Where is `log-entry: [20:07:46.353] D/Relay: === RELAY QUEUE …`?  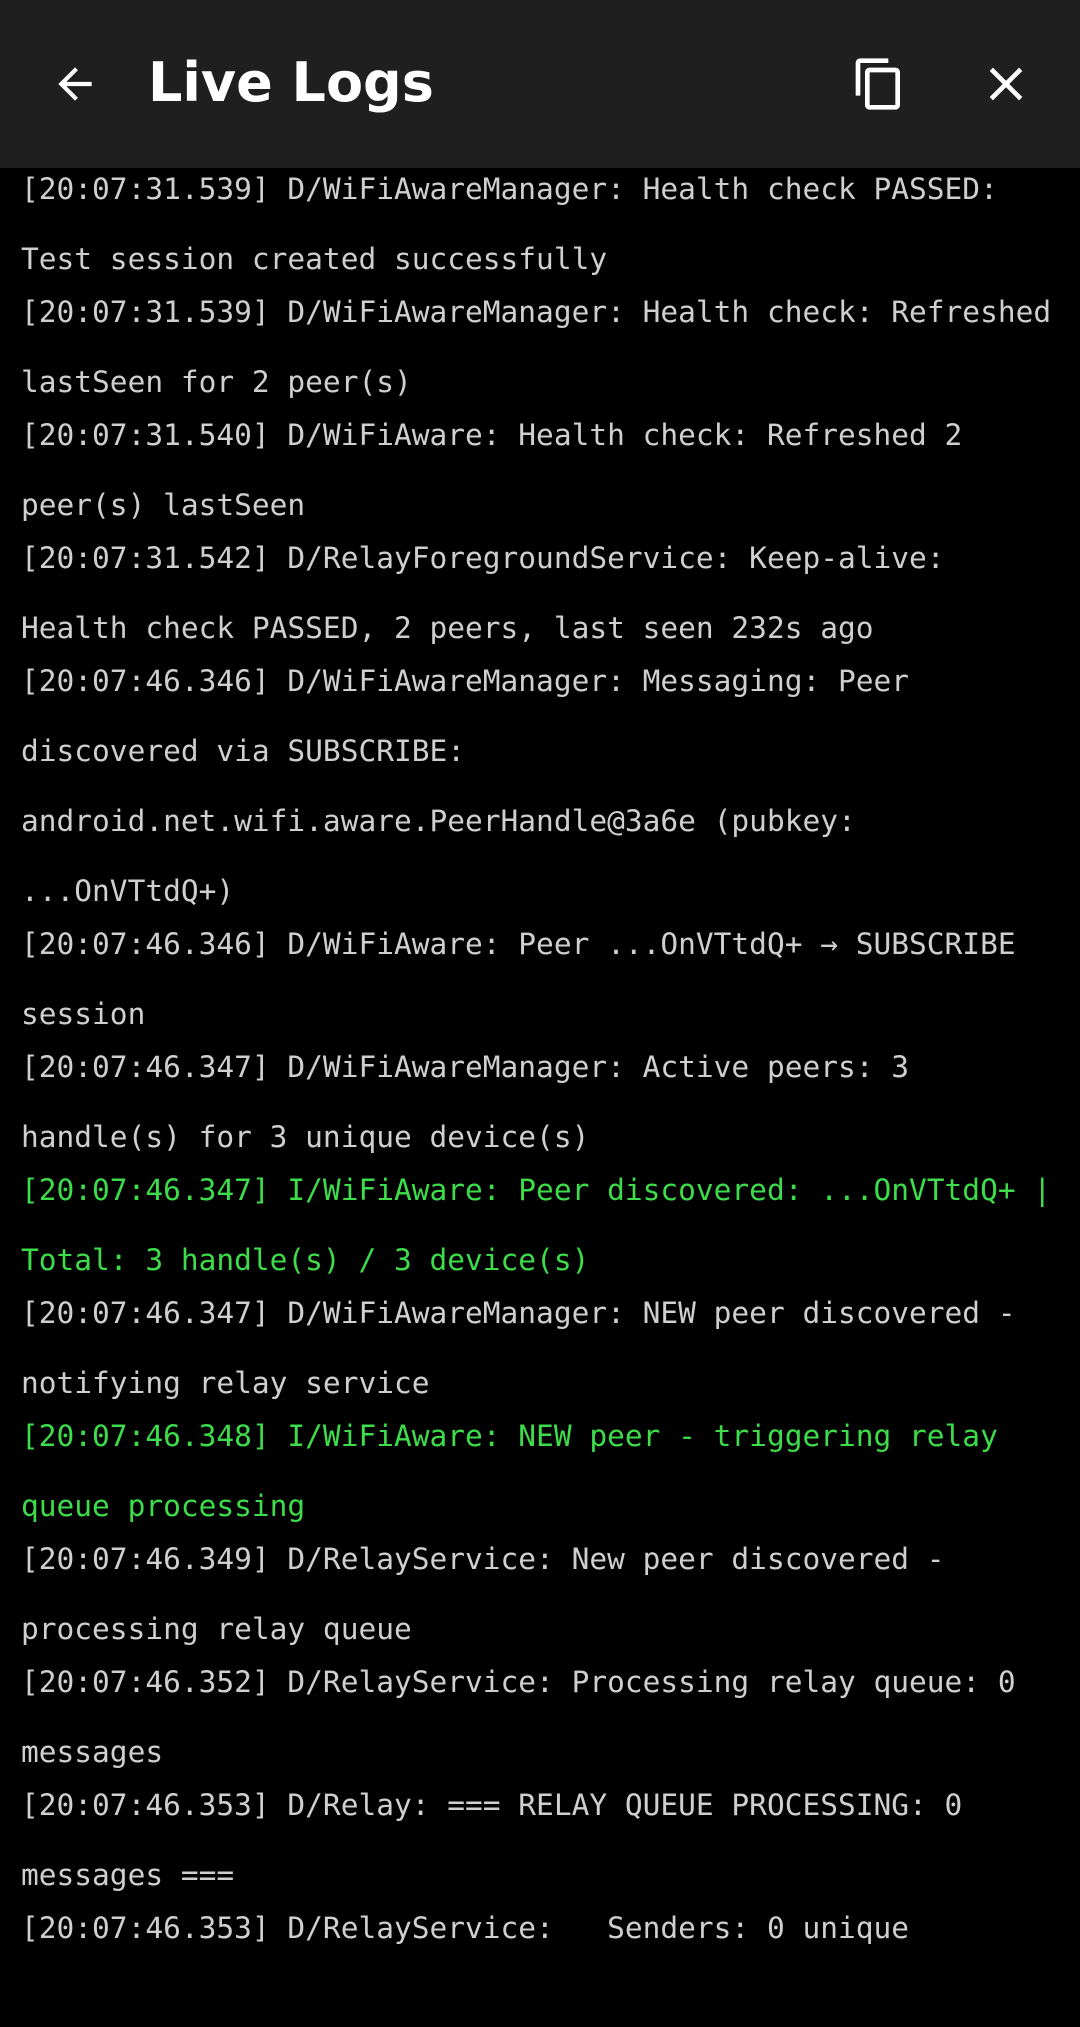
log-entry: [20:07:46.353] D/Relay: === RELAY QUEUE … is located at coordinates (501, 1840).